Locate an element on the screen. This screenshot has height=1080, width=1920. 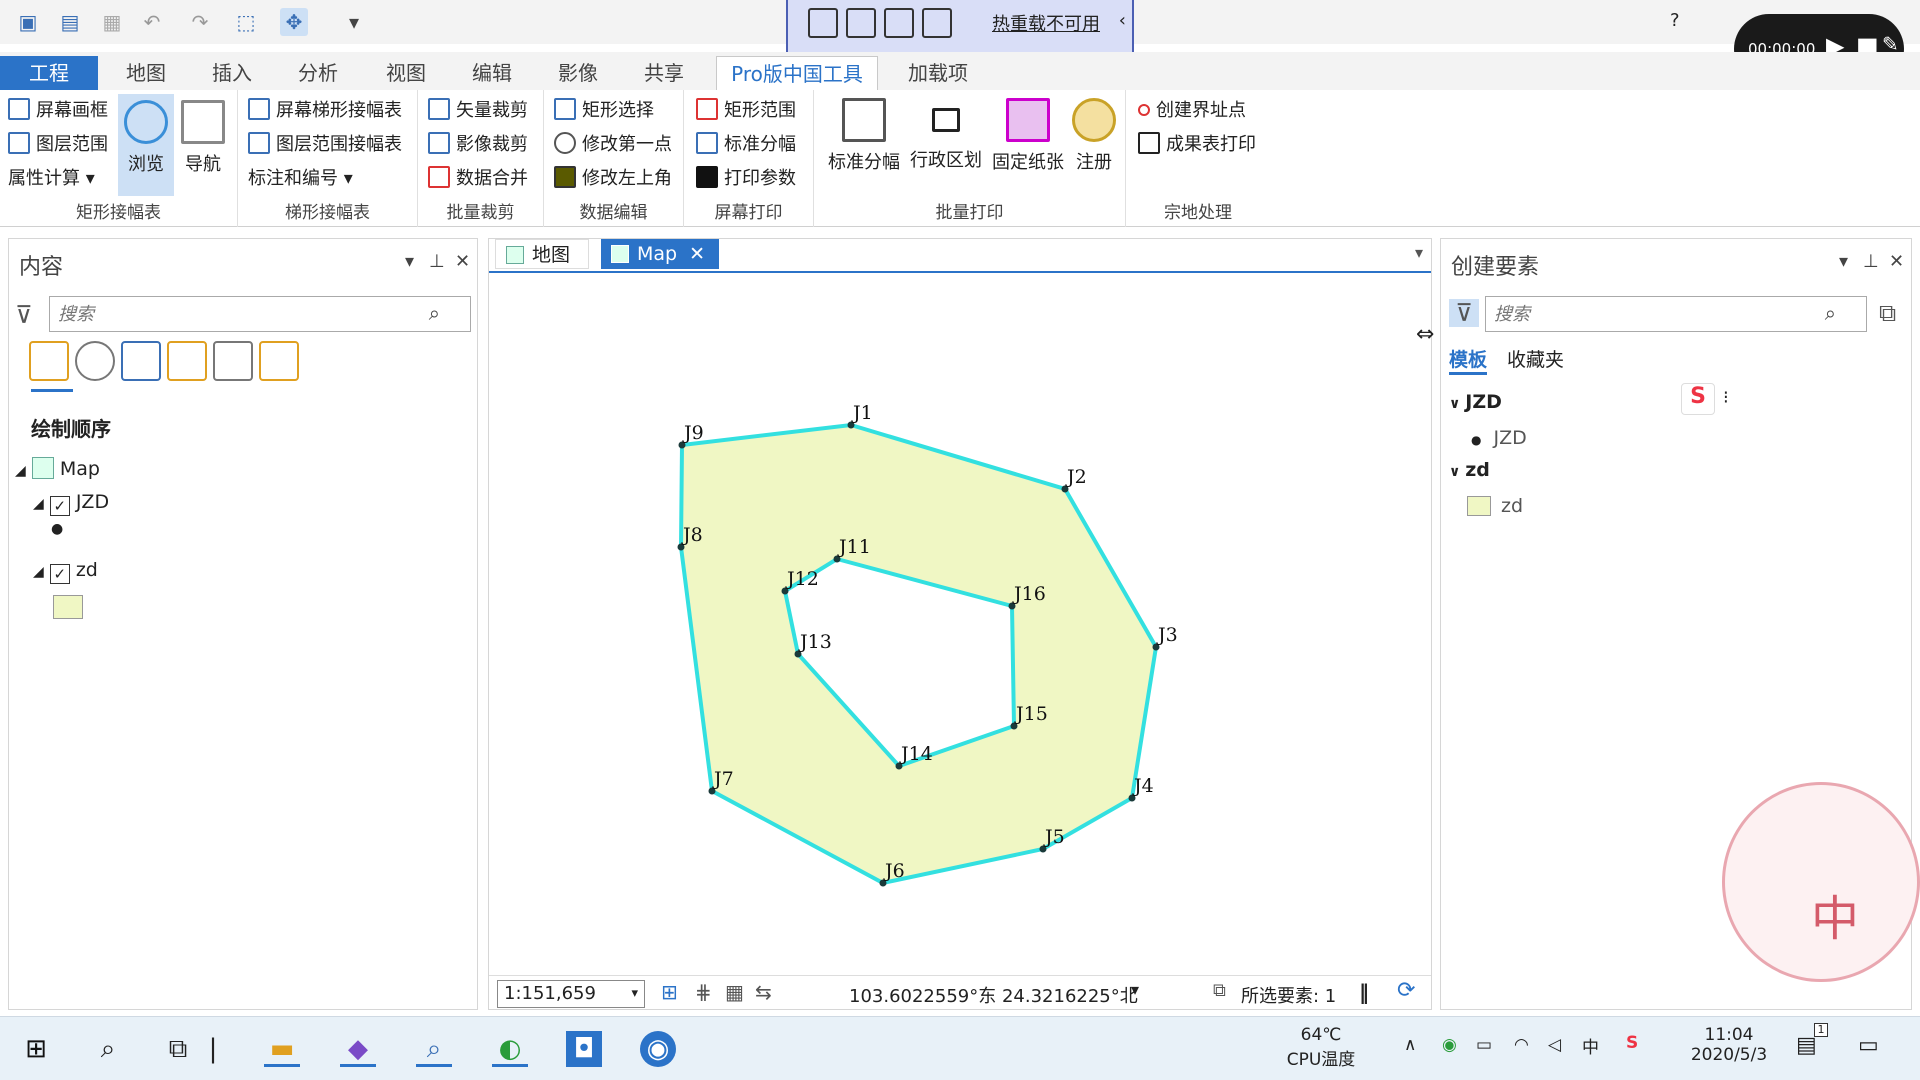
browse-button: 浏览 is located at coordinates (146, 145).